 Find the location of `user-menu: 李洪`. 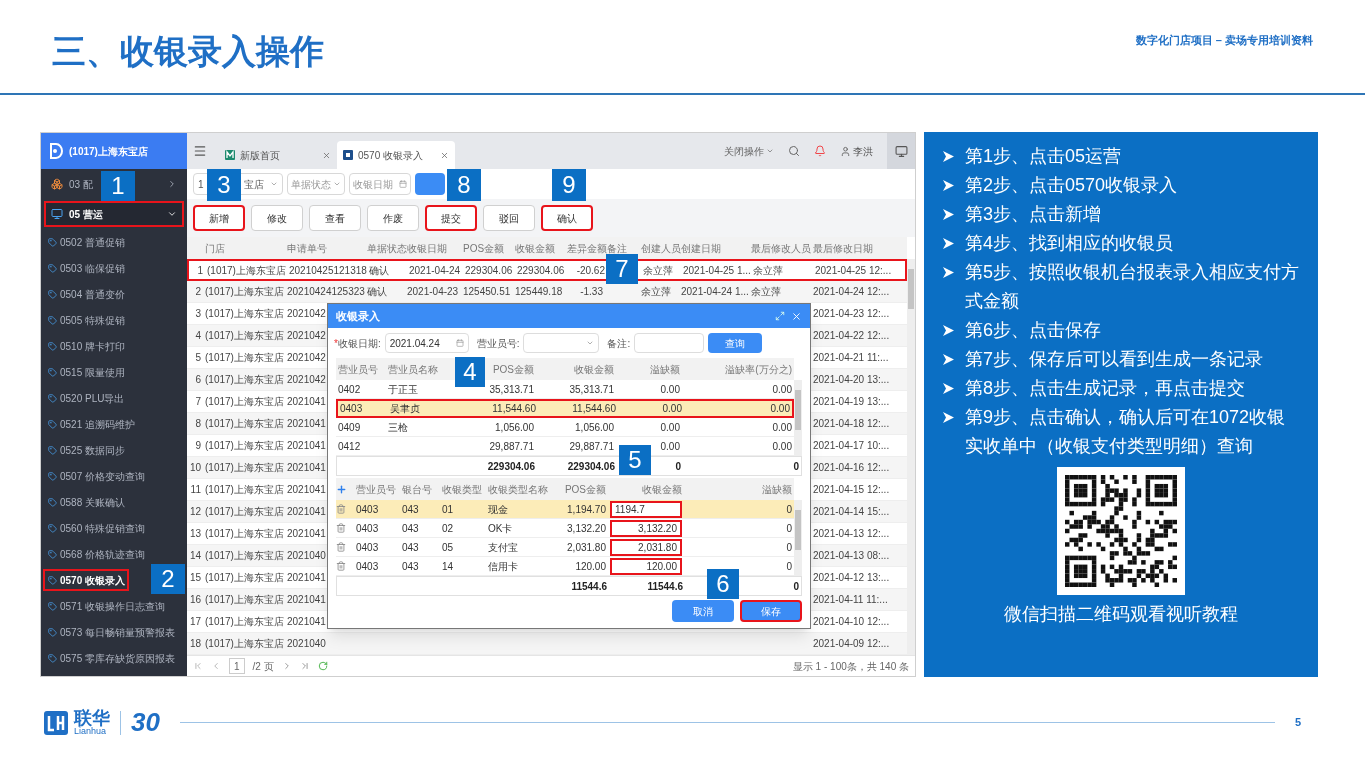

user-menu: 李洪 is located at coordinates (856, 151).